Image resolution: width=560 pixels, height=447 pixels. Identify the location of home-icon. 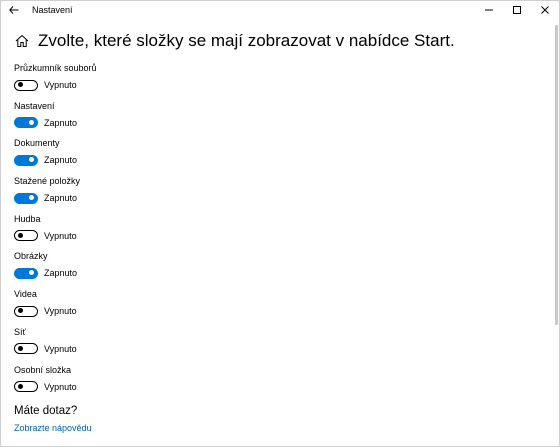
(22, 40).